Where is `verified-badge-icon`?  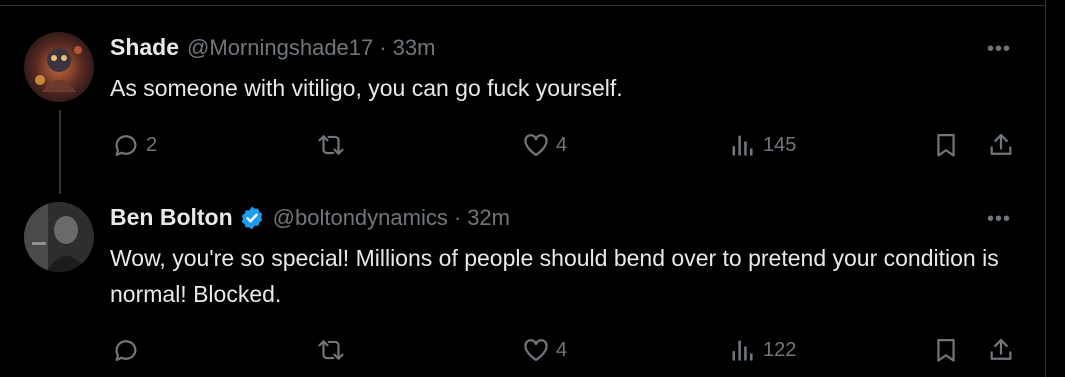 verified-badge-icon is located at coordinates (252, 218).